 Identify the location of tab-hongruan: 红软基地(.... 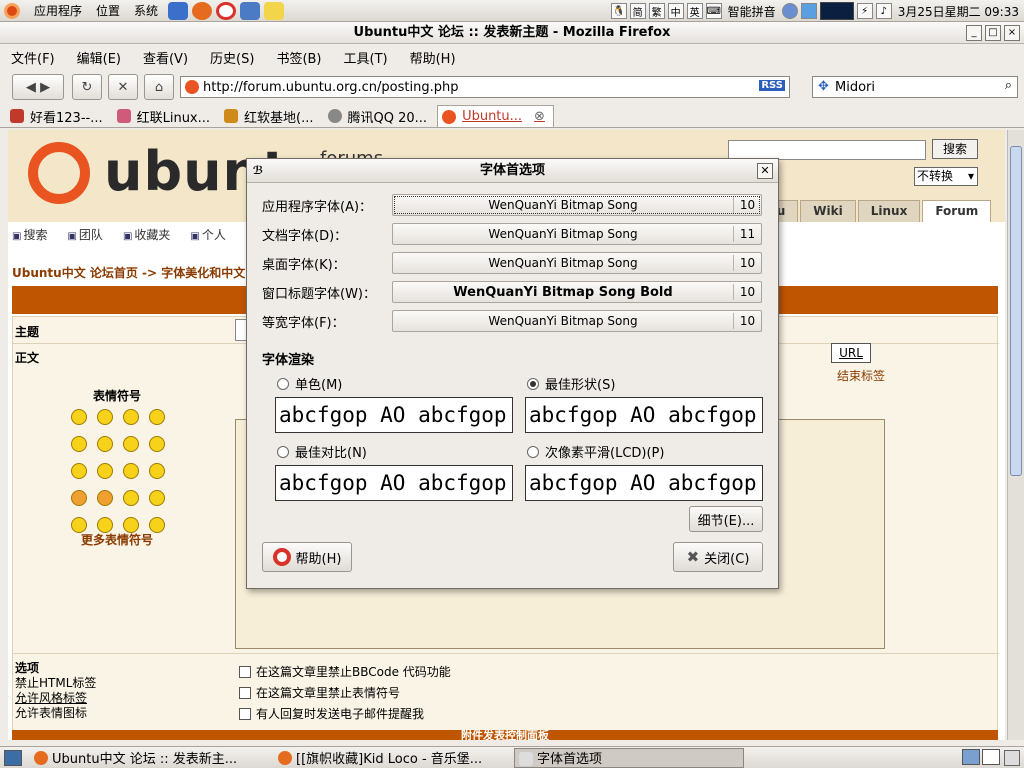
(270, 116).